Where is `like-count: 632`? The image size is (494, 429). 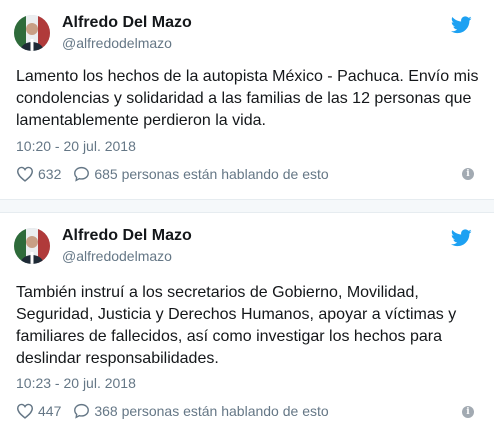 like-count: 632 is located at coordinates (50, 174).